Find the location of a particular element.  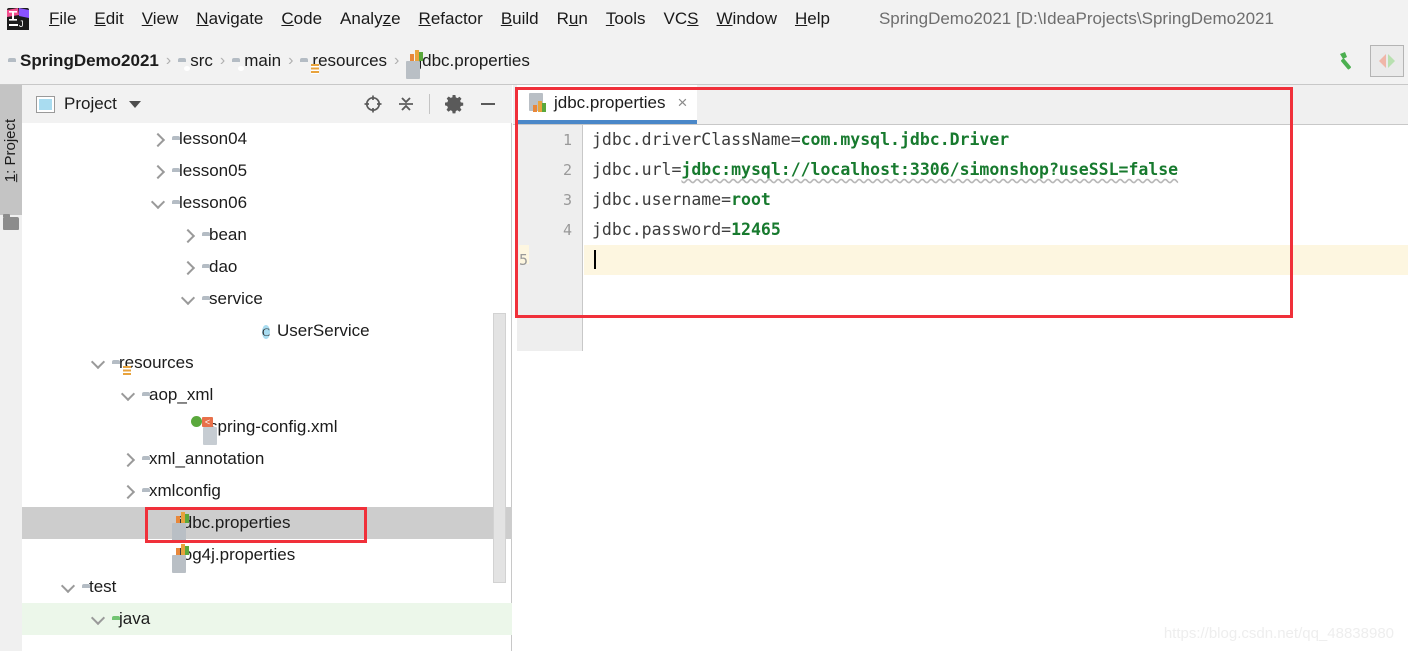

intellij-idea-logo-icon: J is located at coordinates (18, 19).